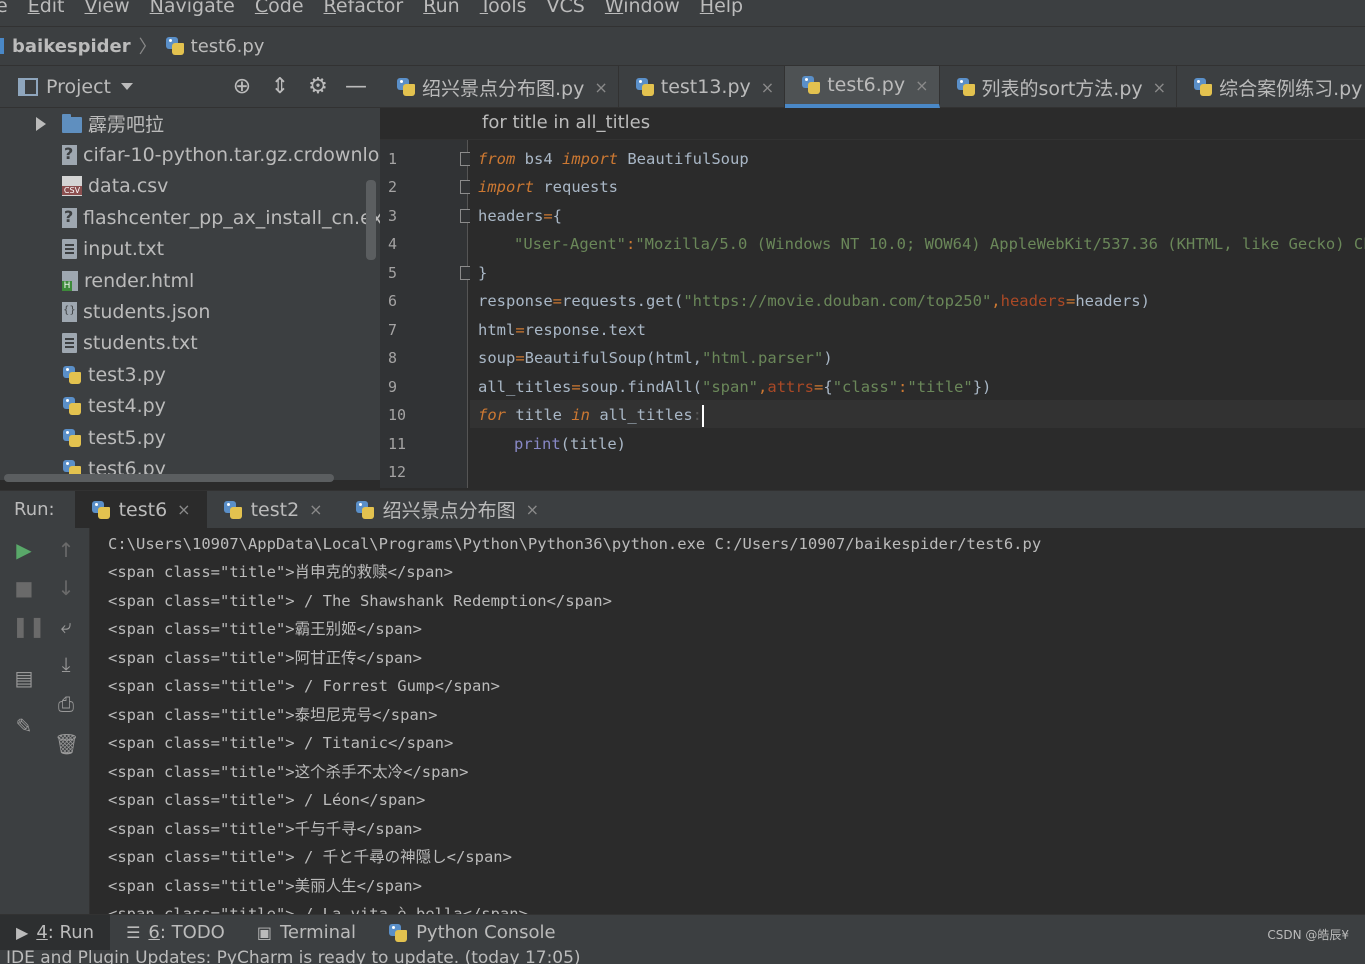 This screenshot has height=964, width=1365. What do you see at coordinates (190, 280) in the screenshot?
I see `tree-item: render.html` at bounding box center [190, 280].